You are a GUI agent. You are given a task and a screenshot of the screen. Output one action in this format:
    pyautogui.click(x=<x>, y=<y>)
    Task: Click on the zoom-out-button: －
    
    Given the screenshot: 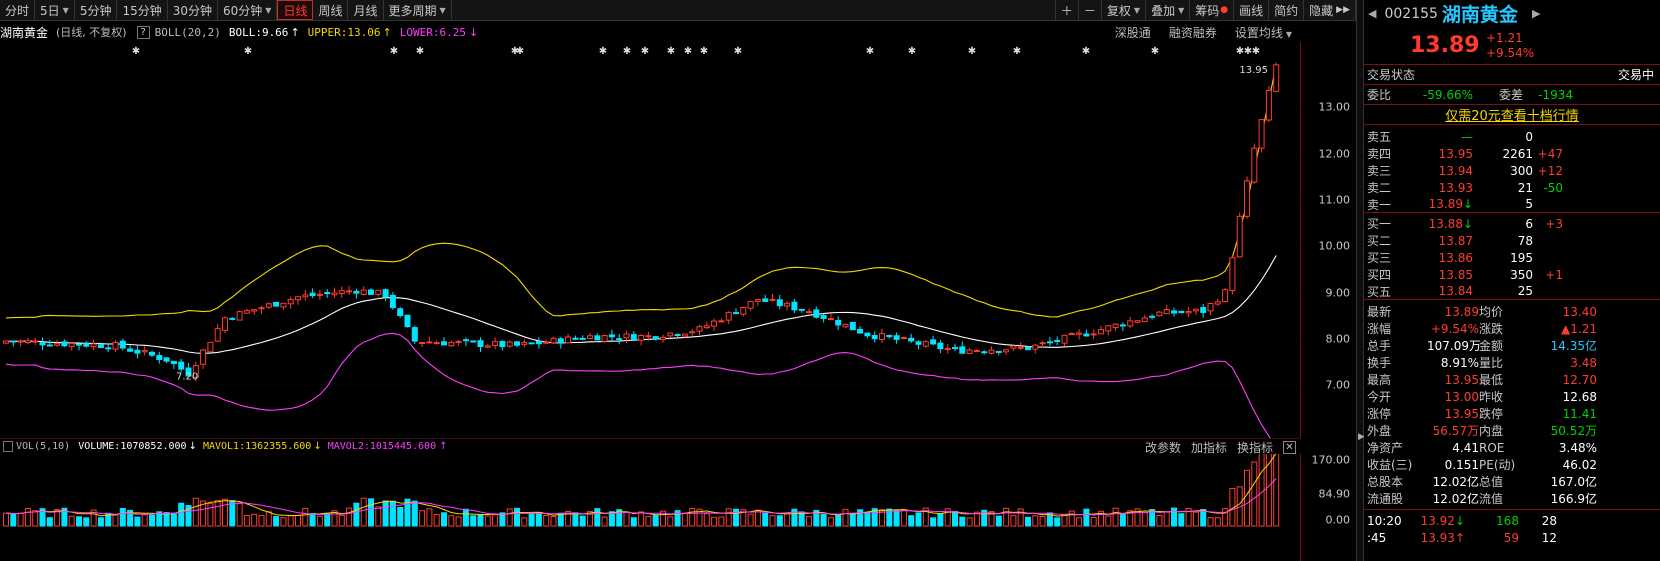 What is the action you would take?
    pyautogui.click(x=1090, y=10)
    